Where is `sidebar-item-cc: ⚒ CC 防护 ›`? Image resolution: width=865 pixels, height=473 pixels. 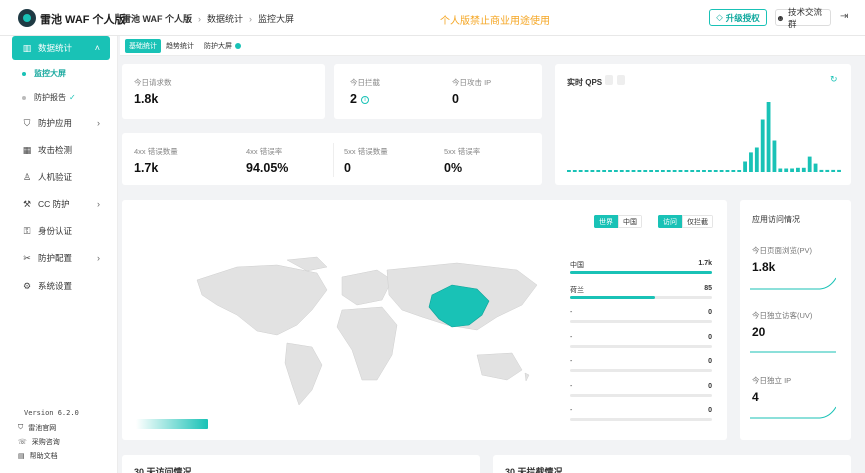
sidebar-item-cc: ⚒ CC 防护 › is located at coordinates (61, 204).